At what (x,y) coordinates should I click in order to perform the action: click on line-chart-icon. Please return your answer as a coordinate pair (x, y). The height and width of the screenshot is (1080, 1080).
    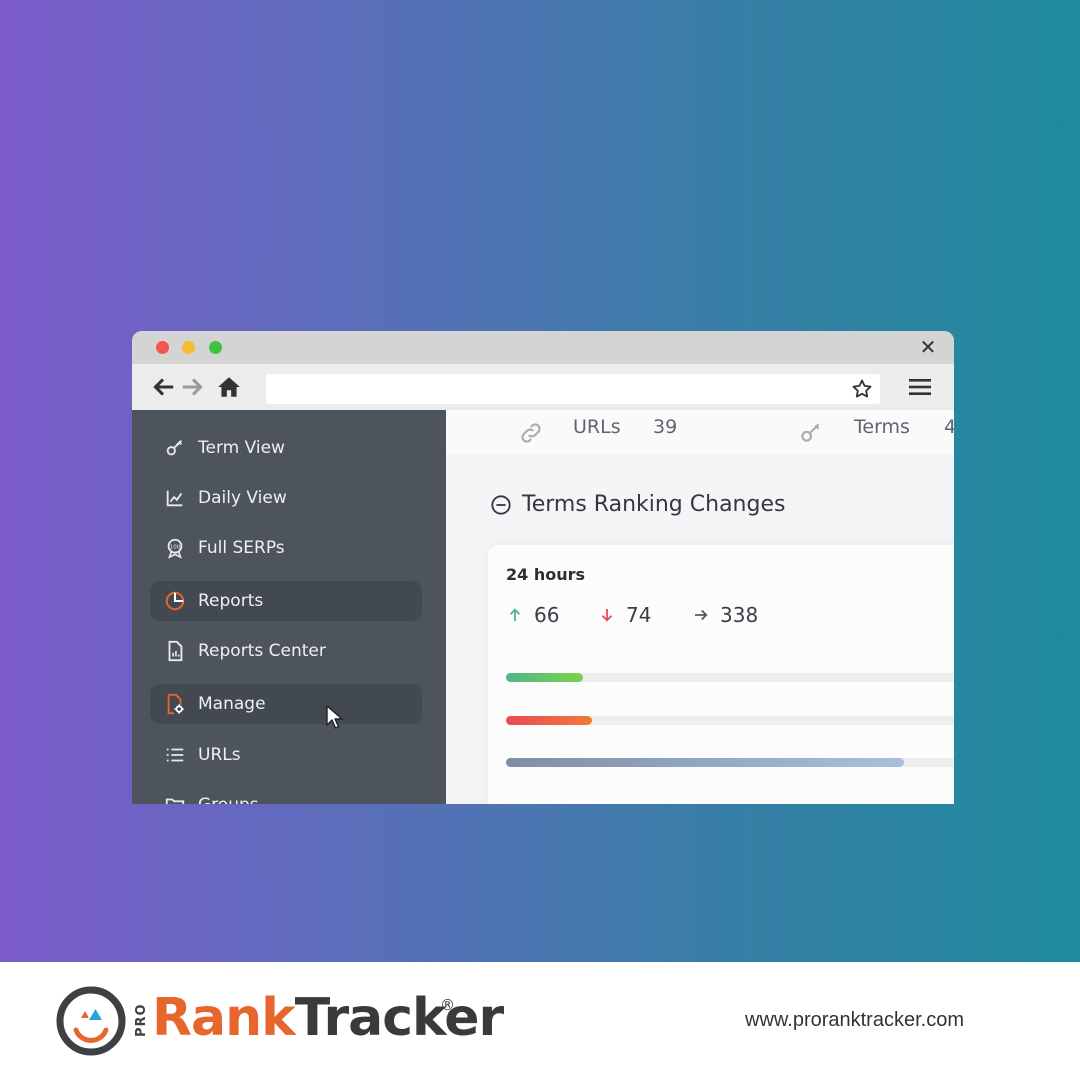
    Looking at the image, I should click on (175, 498).